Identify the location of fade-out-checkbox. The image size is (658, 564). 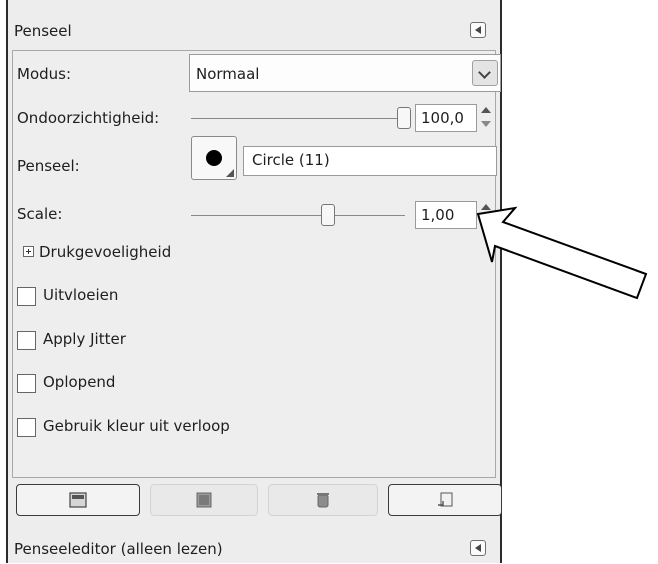
(26, 296).